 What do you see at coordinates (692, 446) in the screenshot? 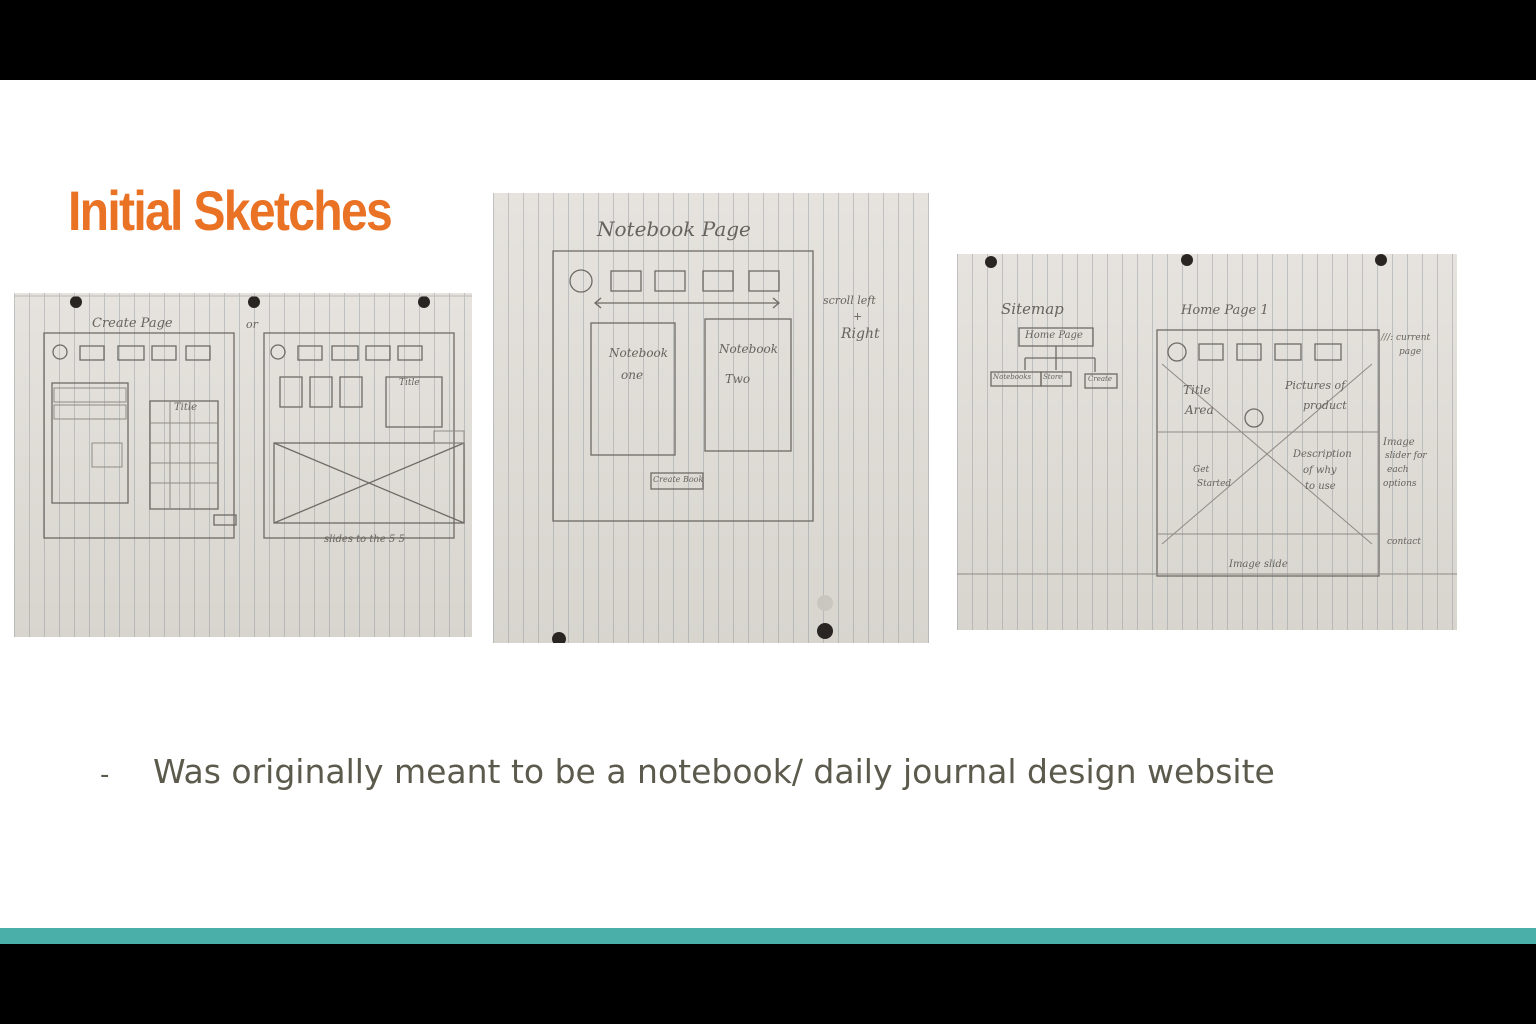
I see `notebook-page-drawing` at bounding box center [692, 446].